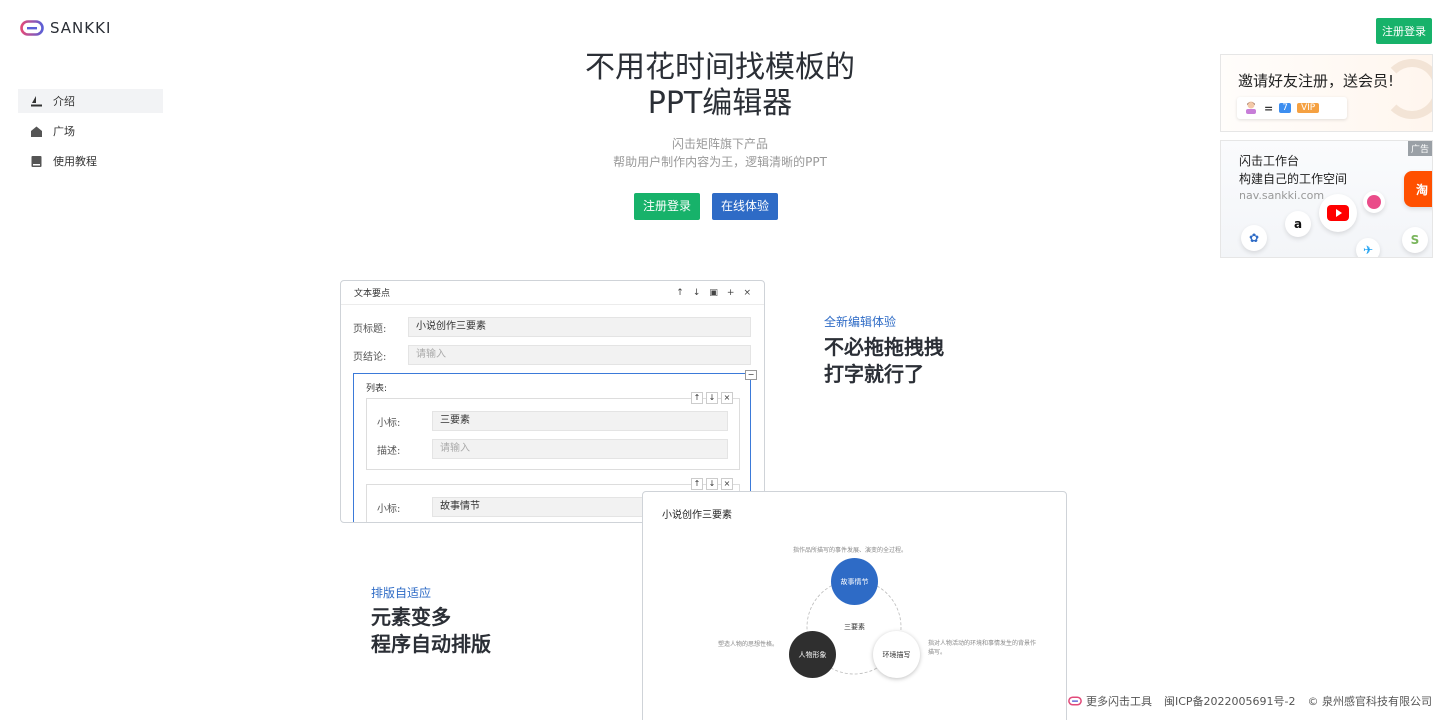  What do you see at coordinates (884, 361) in the screenshot?
I see `feature-headline: 不必拖拖拽拽 打字就行了` at bounding box center [884, 361].